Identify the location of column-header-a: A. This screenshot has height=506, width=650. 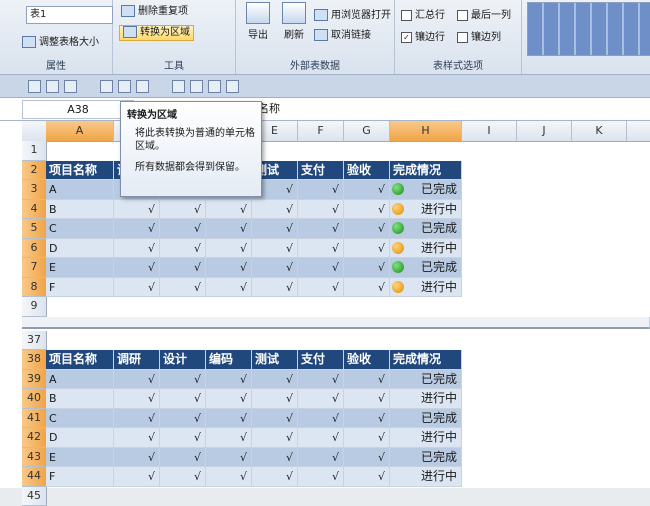
(80, 131).